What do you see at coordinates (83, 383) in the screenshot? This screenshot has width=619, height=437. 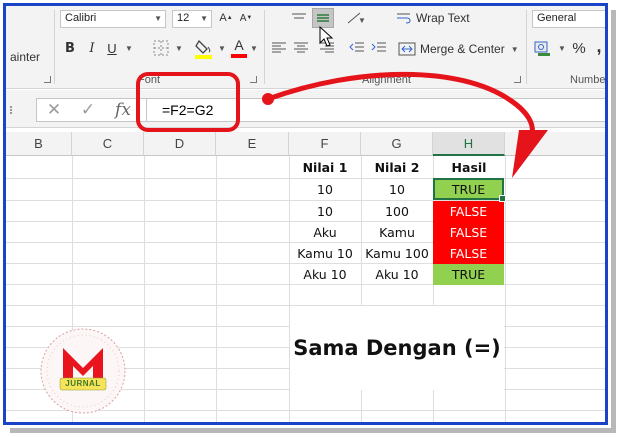 I see `logo-banner-text: JURNAL` at bounding box center [83, 383].